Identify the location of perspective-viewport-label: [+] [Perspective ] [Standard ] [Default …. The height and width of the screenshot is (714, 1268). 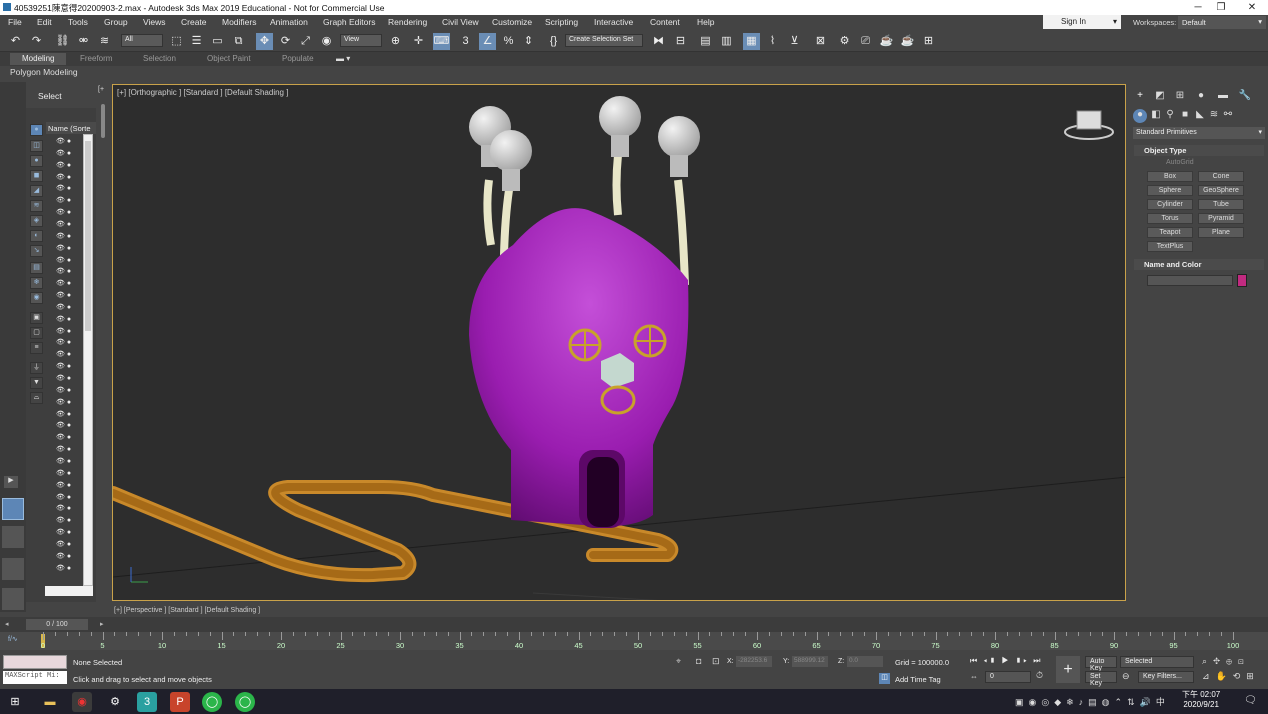
(187, 610).